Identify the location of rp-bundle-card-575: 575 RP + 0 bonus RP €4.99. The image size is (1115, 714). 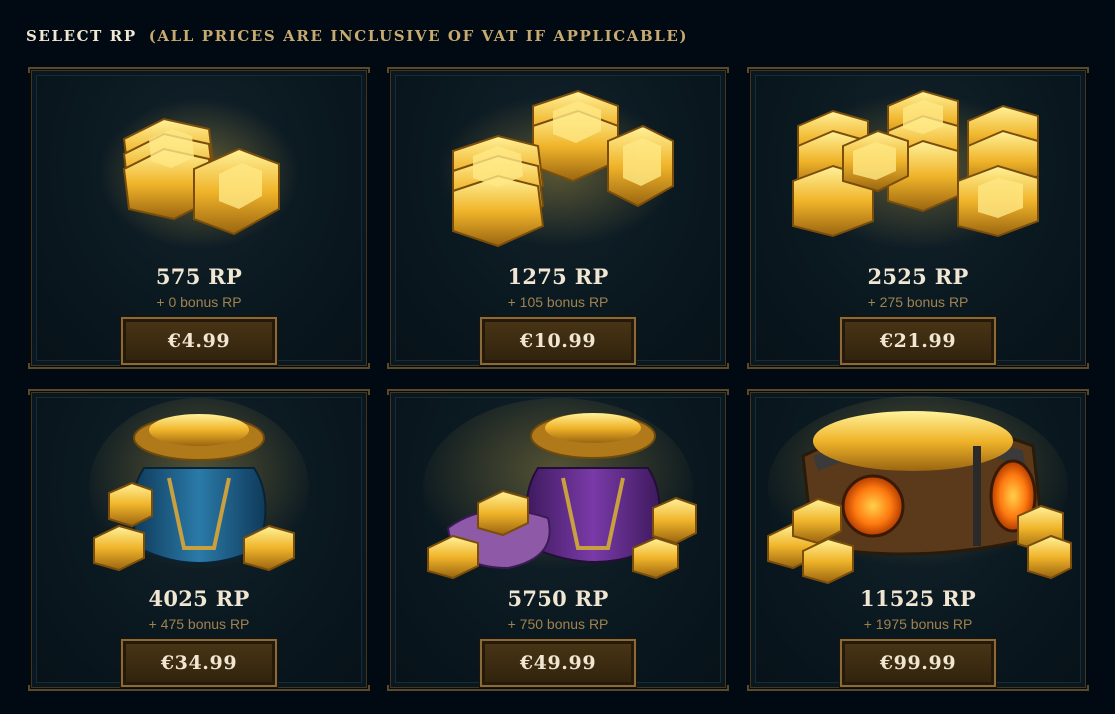
(199, 218).